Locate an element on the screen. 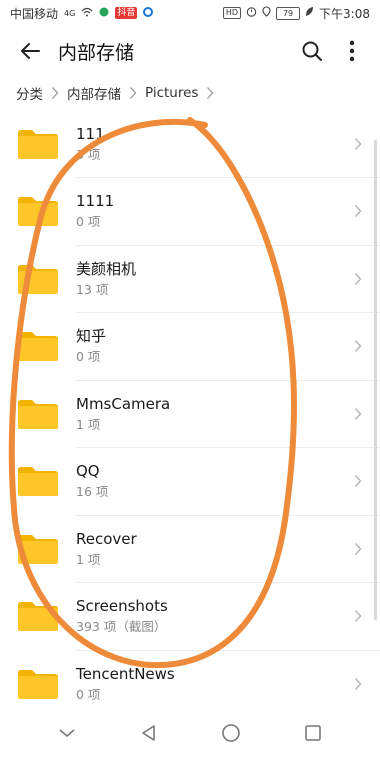 Image resolution: width=380 pixels, height=760 pixels. list-item: 知乎 0 项 is located at coordinates (190, 347).